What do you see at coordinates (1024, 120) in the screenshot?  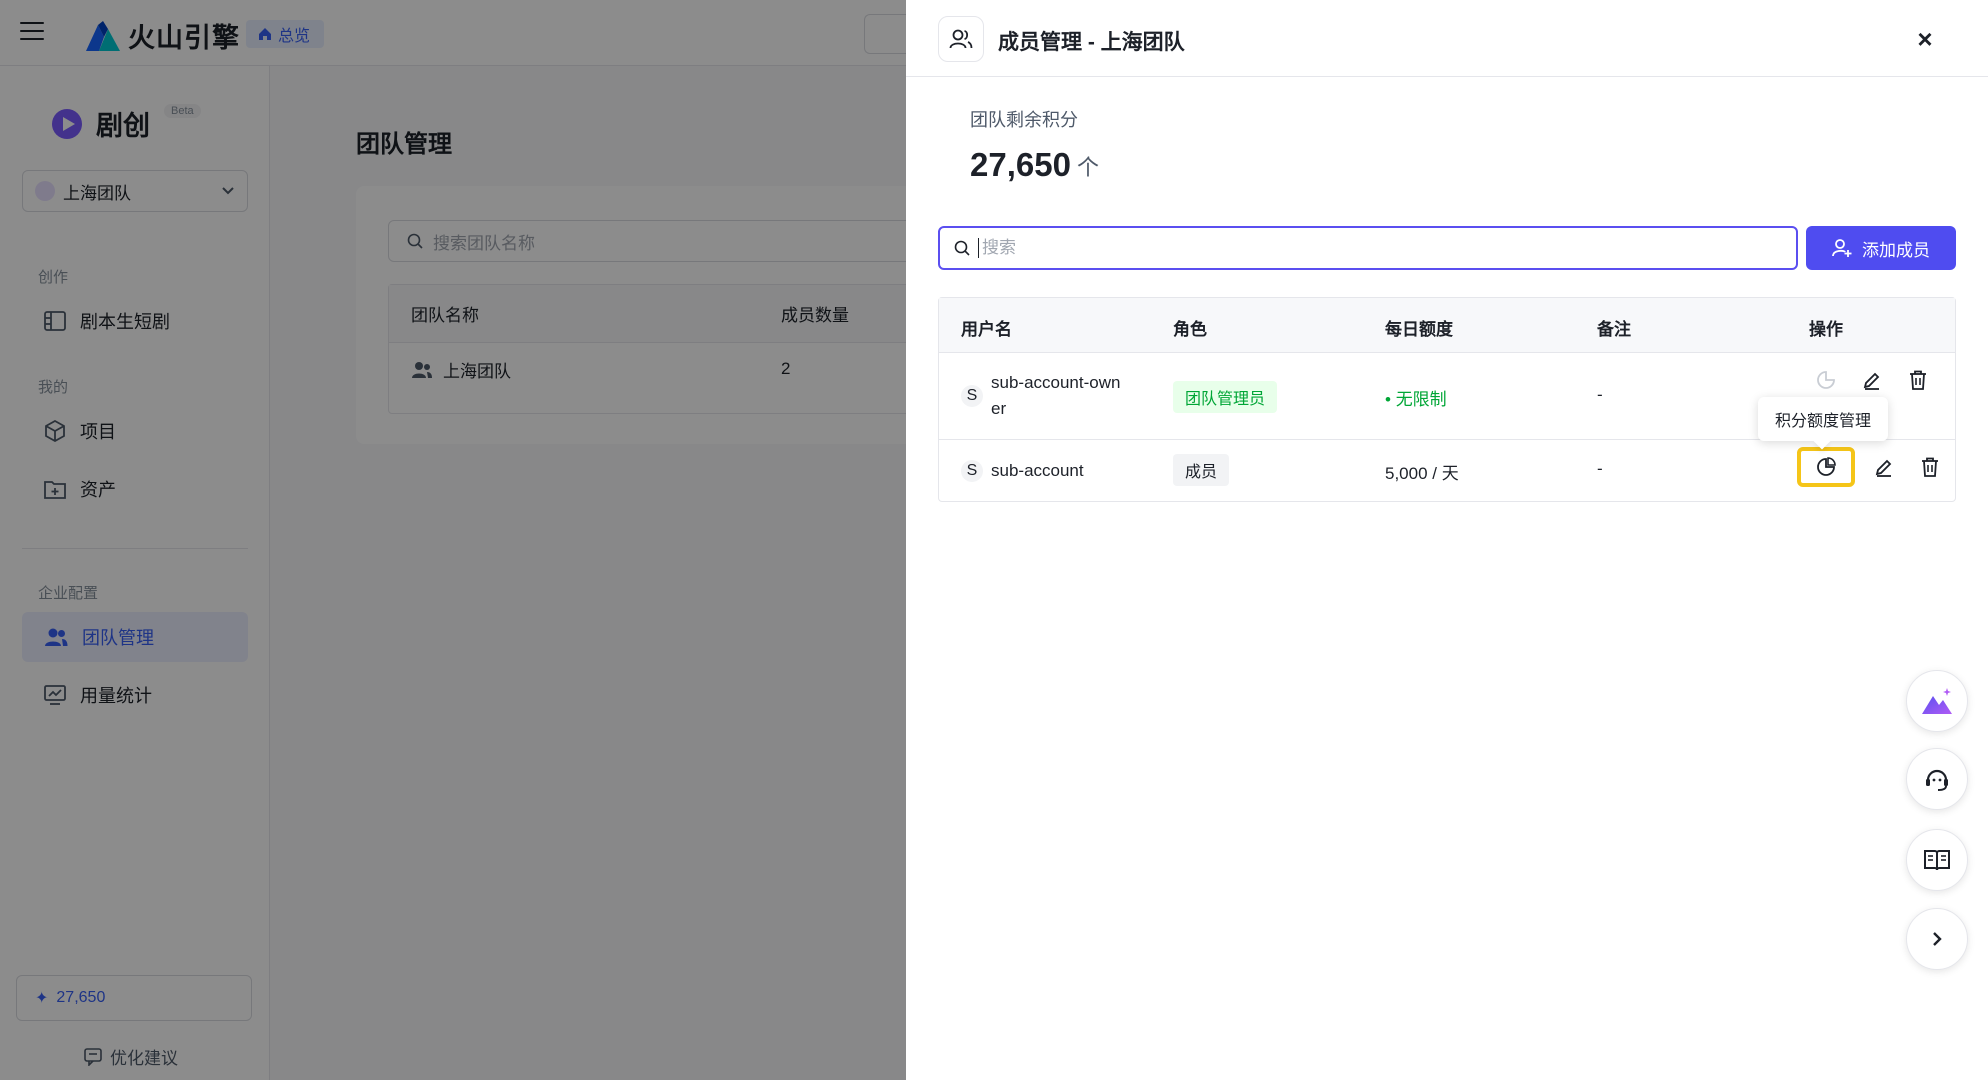 I see `points-label: 团队剩余积分` at bounding box center [1024, 120].